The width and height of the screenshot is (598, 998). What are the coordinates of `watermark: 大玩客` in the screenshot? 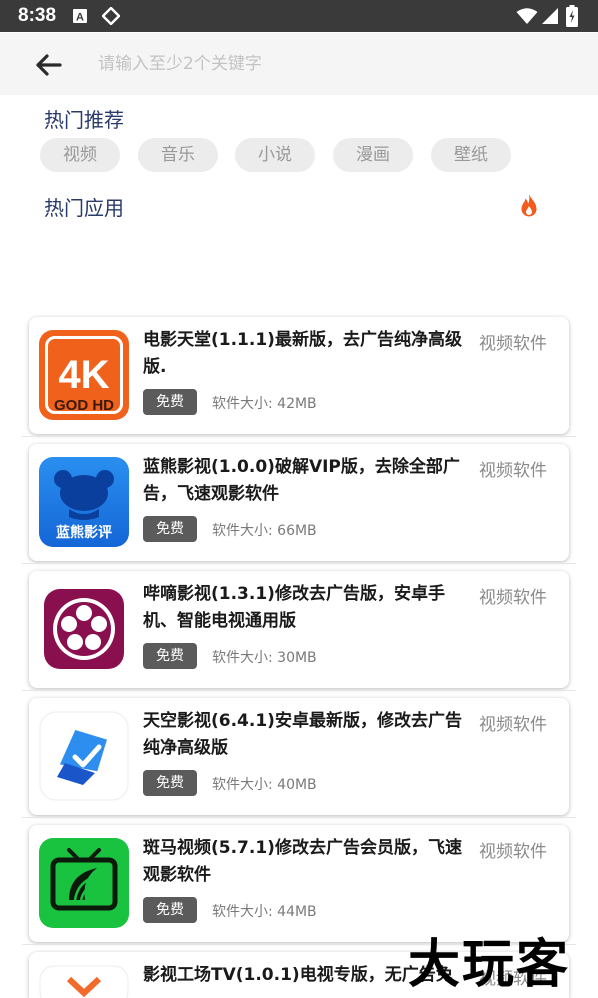 It's located at (489, 964).